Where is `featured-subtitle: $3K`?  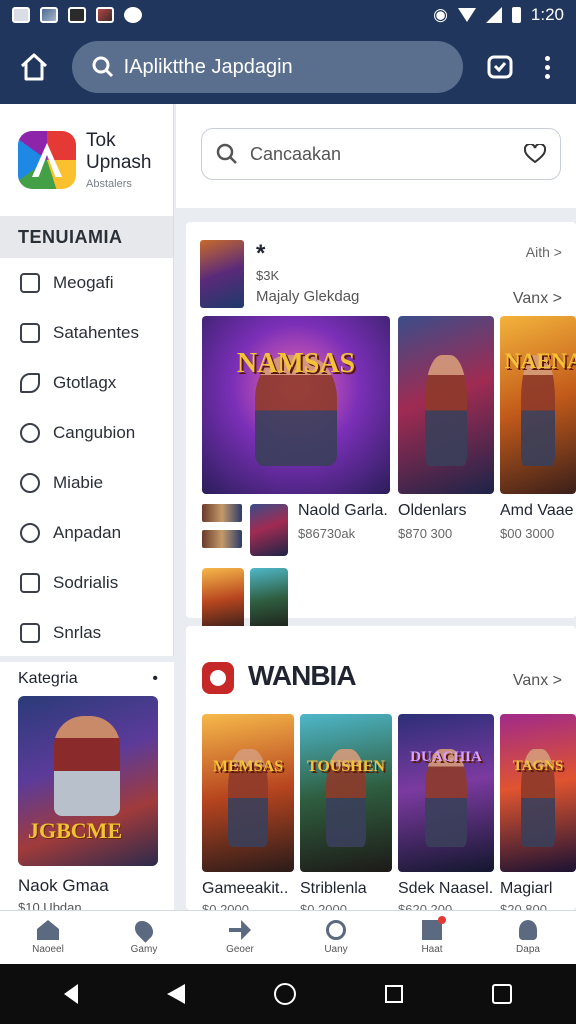
featured-subtitle: $3K is located at coordinates (268, 275).